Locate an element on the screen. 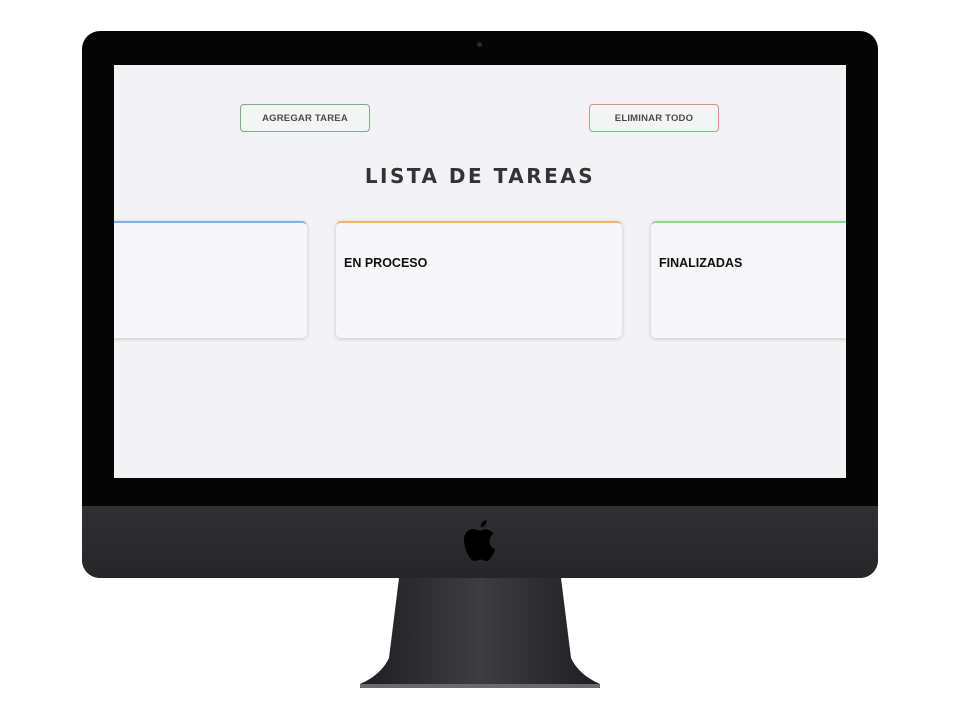 Image resolution: width=960 pixels, height=720 pixels. column-pending is located at coordinates (210, 279).